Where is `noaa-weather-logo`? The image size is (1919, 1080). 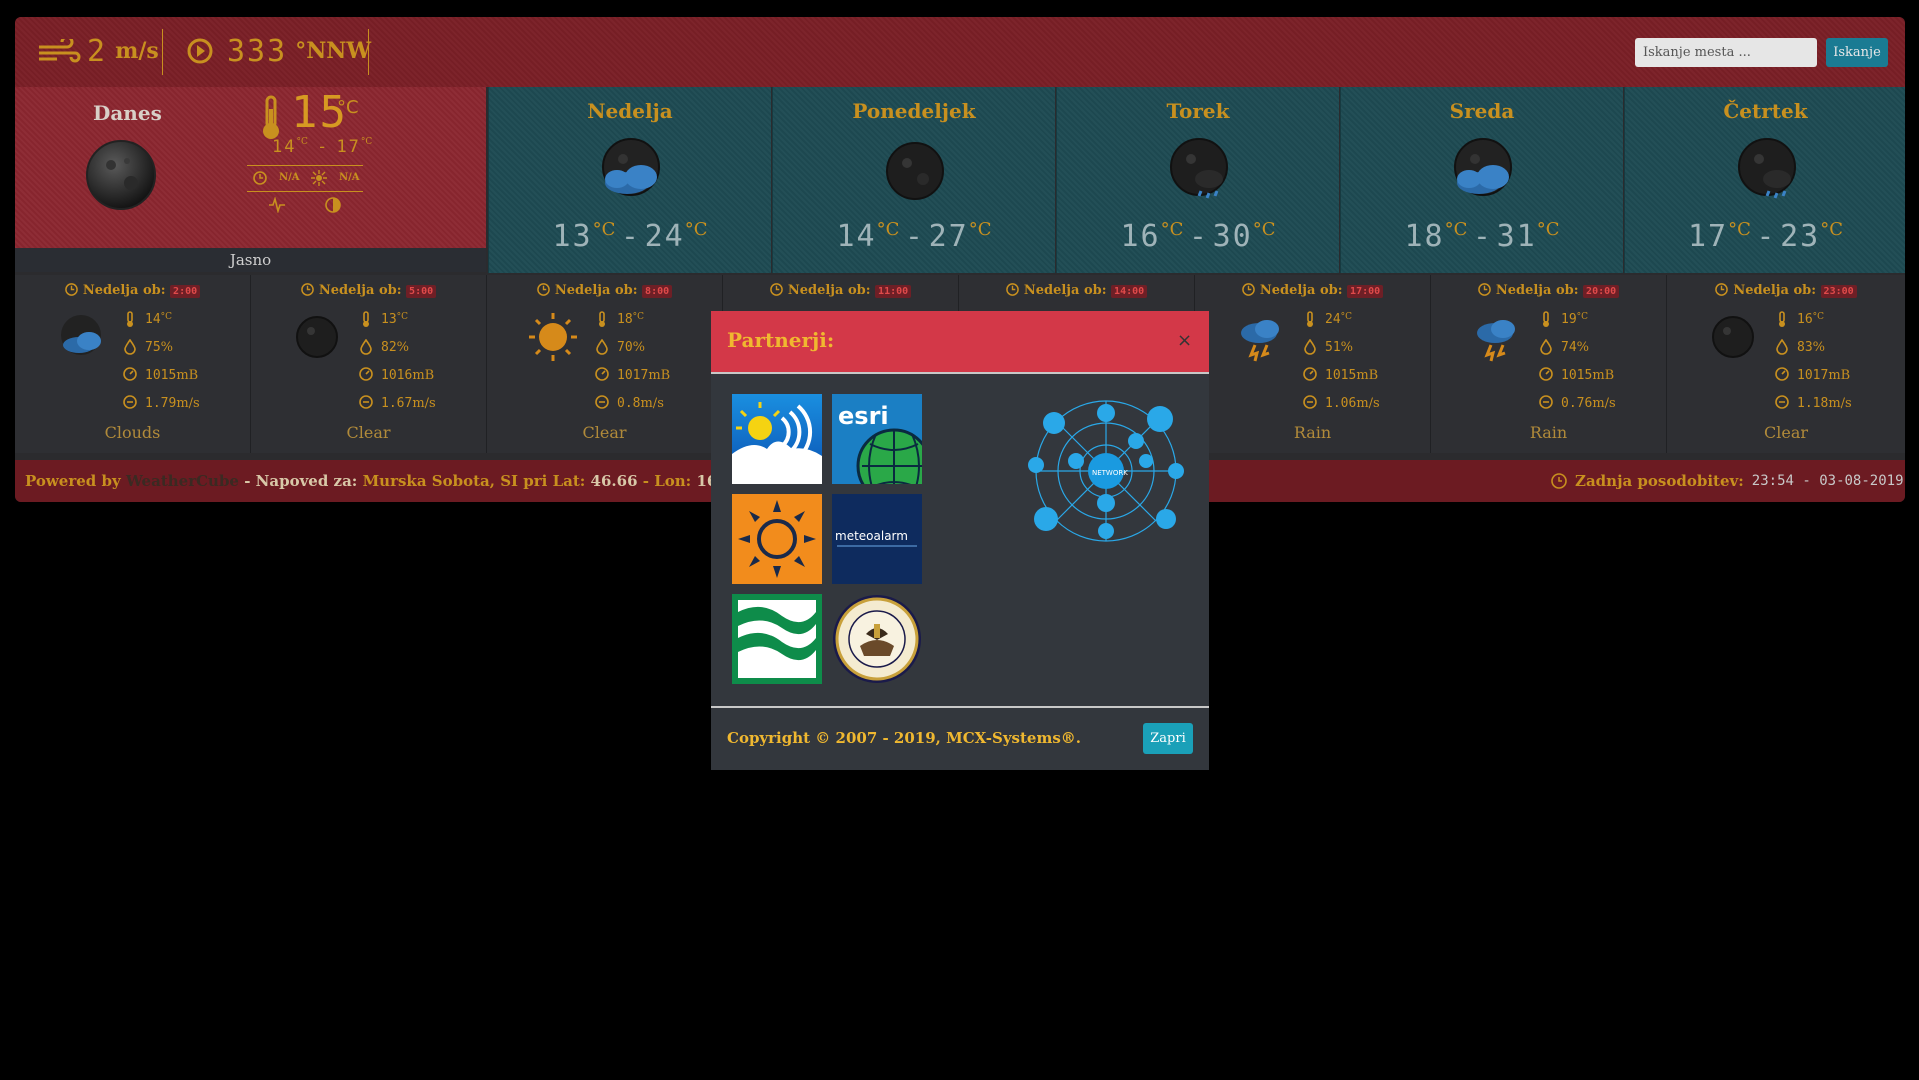 noaa-weather-logo is located at coordinates (777, 439).